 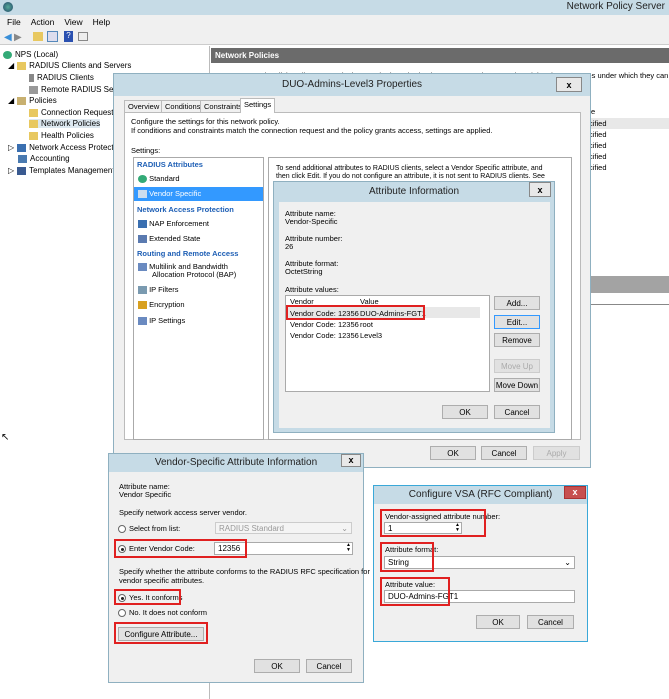 I want to click on tree-item-remote-radius: Remote RADIUS Serve, so click(x=77, y=89).